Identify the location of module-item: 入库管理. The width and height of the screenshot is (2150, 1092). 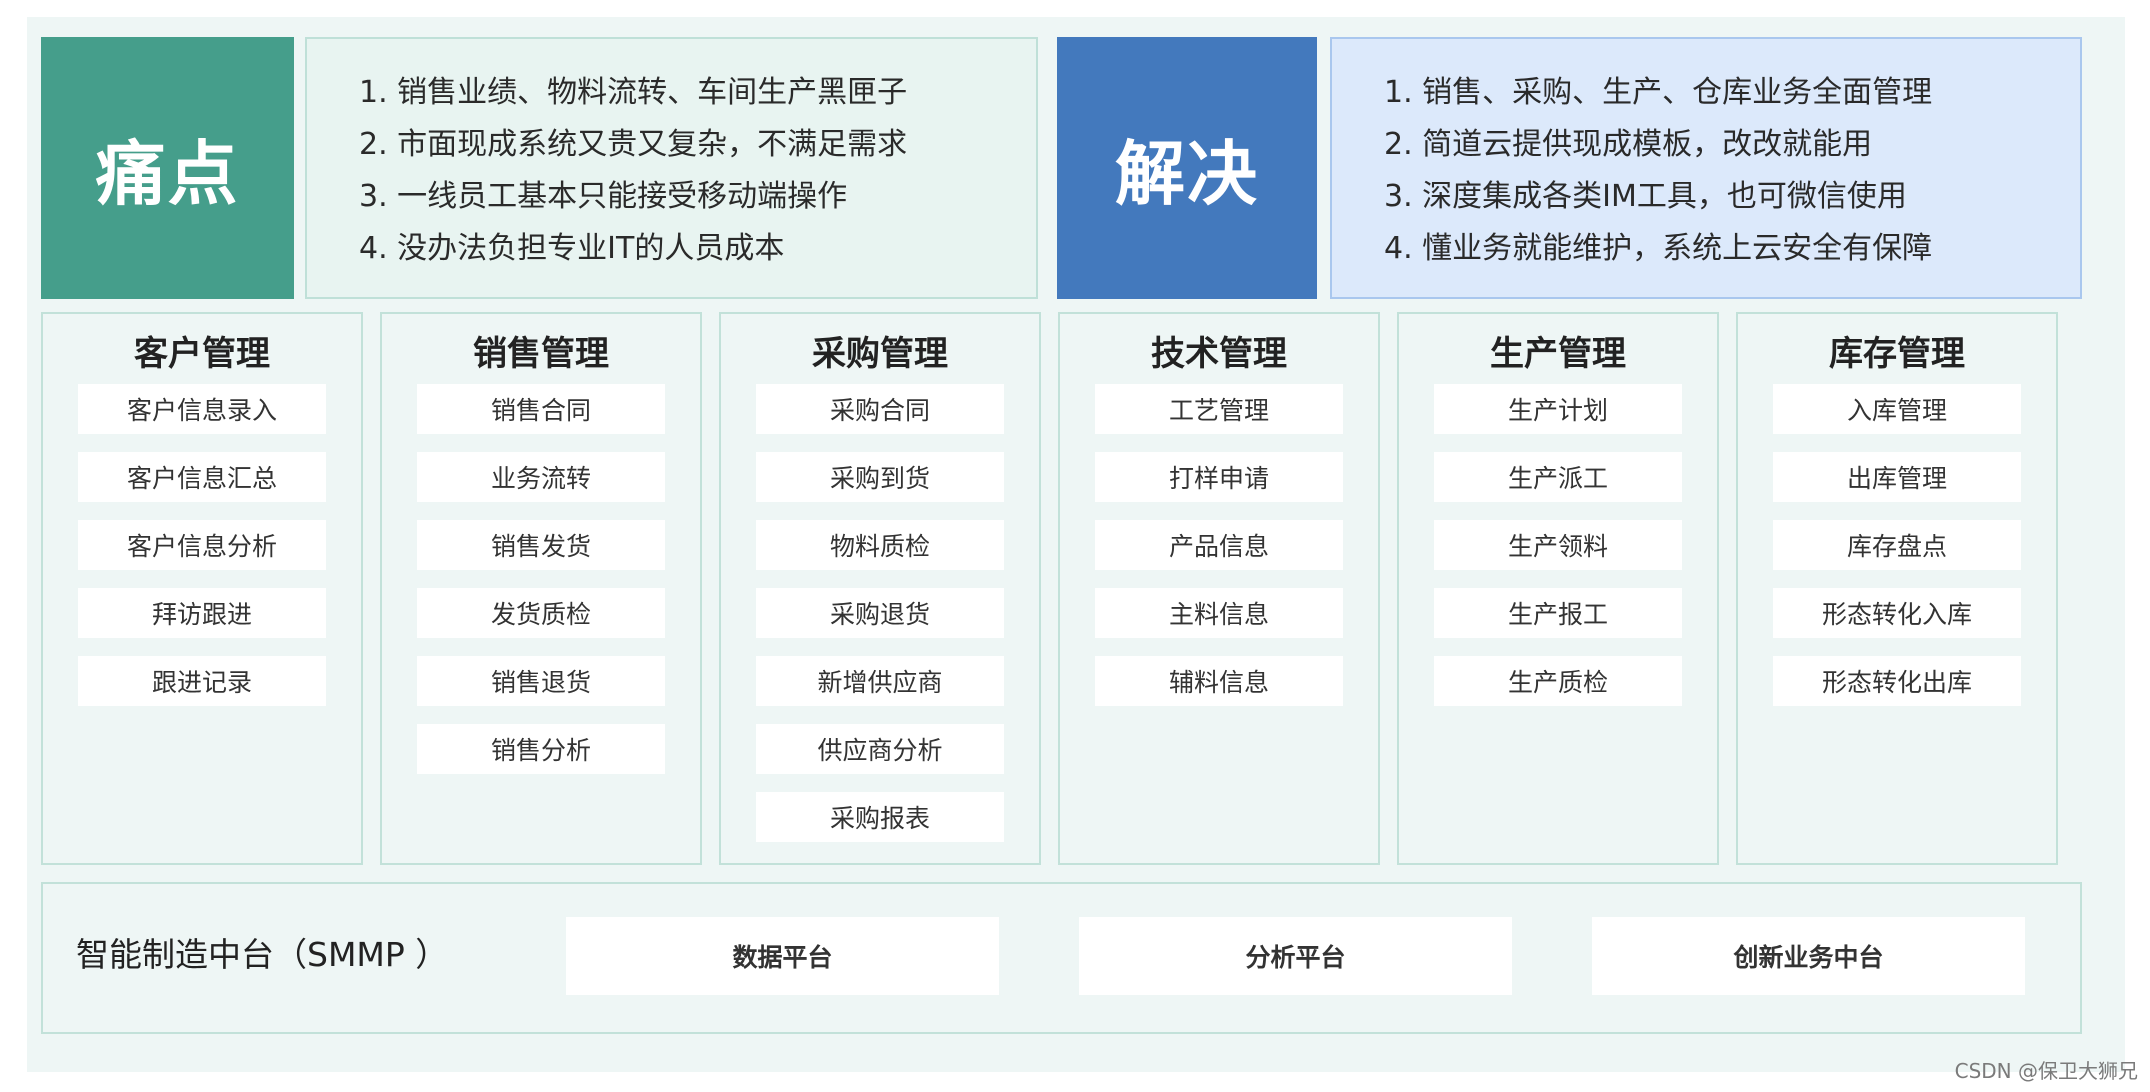
(1897, 409).